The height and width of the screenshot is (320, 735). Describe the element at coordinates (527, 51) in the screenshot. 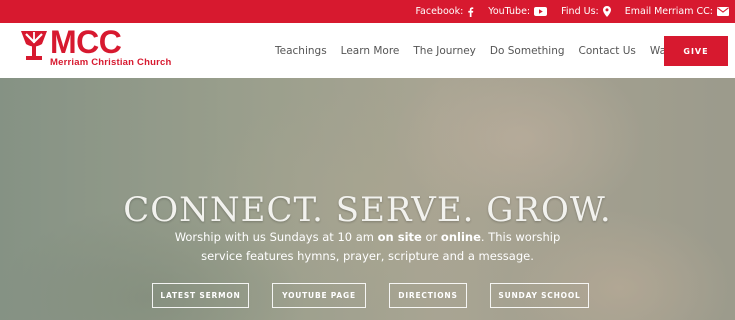

I see `nav-do-something: Do Something` at that location.